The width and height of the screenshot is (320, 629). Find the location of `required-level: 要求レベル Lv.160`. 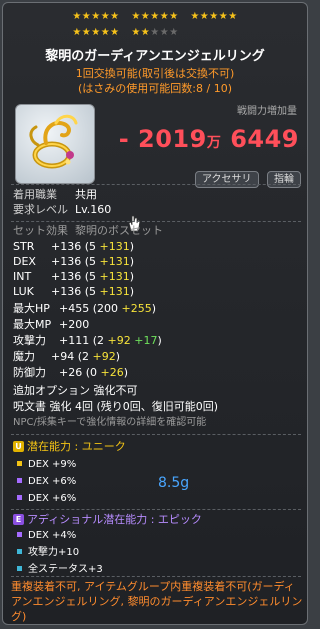

required-level: 要求レベル Lv.160 is located at coordinates (62, 210).